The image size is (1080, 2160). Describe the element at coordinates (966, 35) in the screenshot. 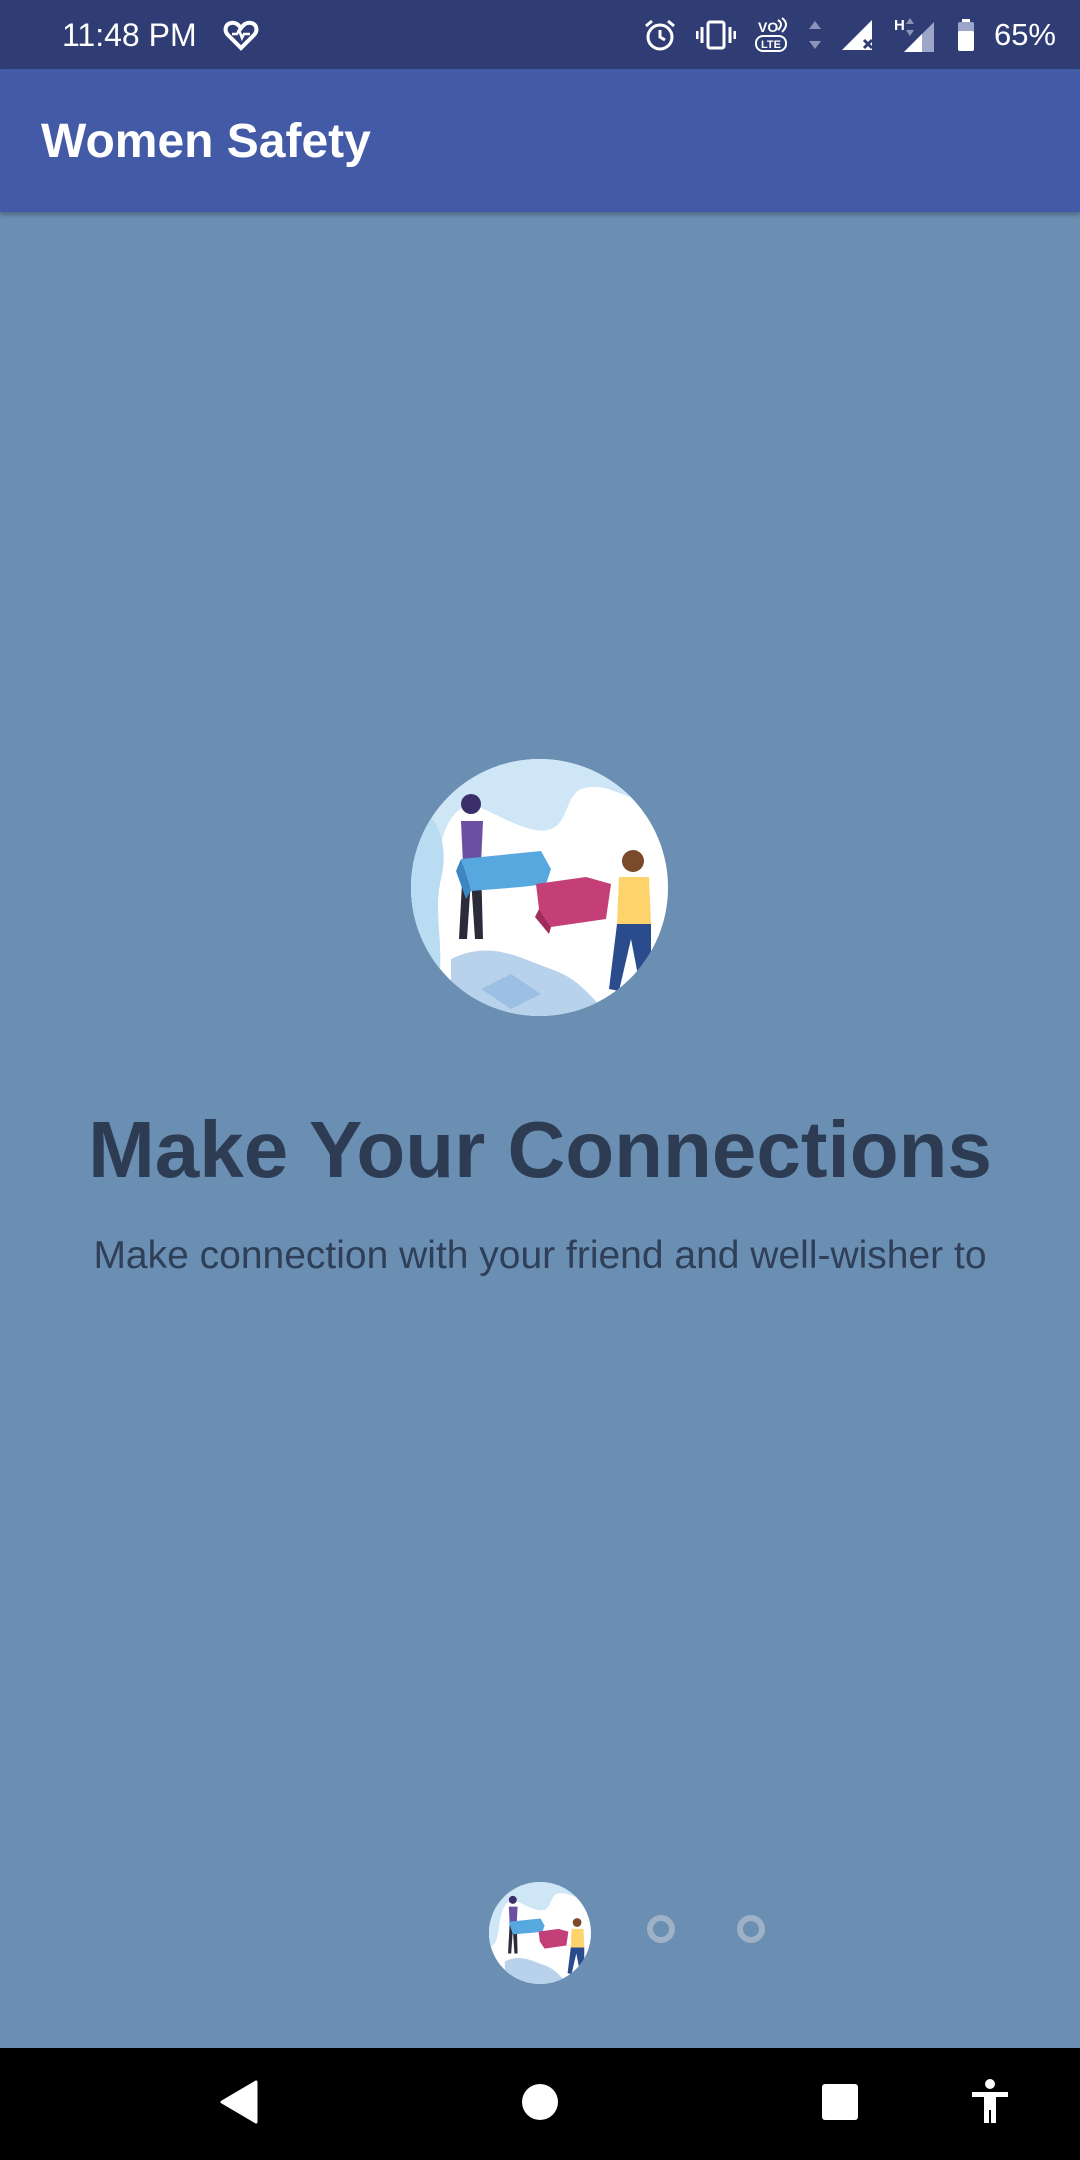

I see `battery-icon` at that location.